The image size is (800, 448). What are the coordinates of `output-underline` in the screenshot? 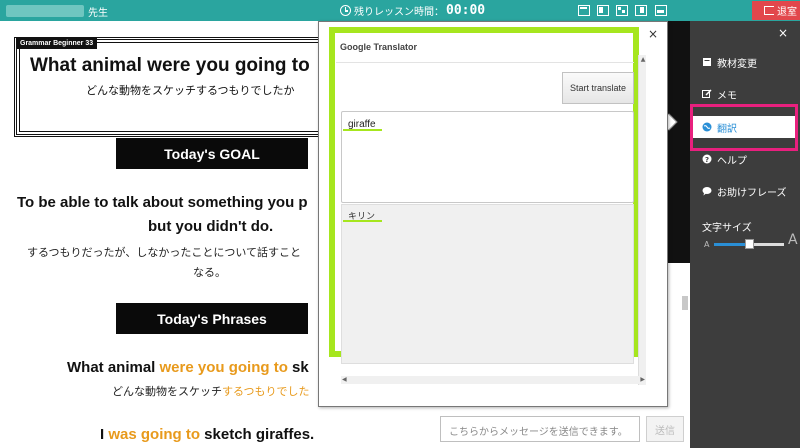 It's located at (362, 221).